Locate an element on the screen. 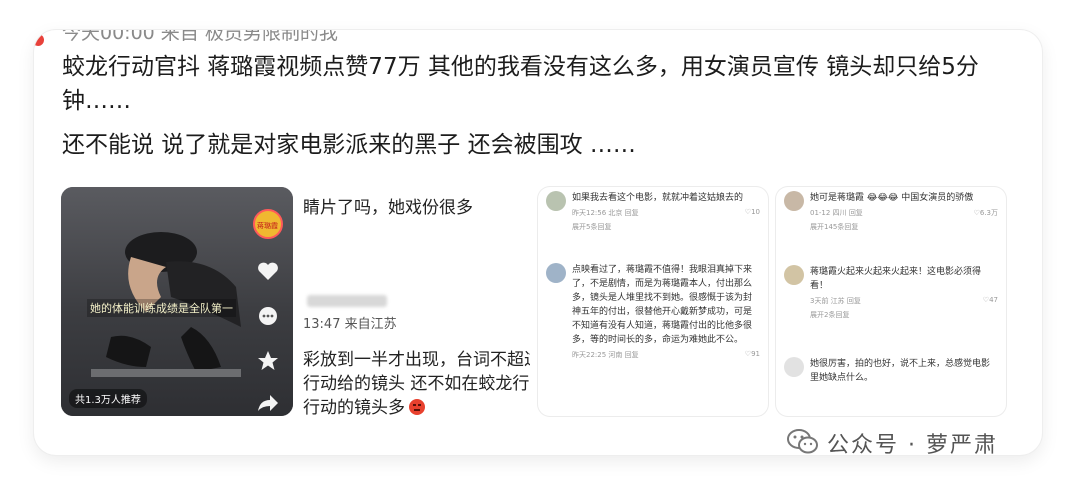 Image resolution: width=1080 pixels, height=485 pixels. like-count: ♡10 is located at coordinates (752, 212).